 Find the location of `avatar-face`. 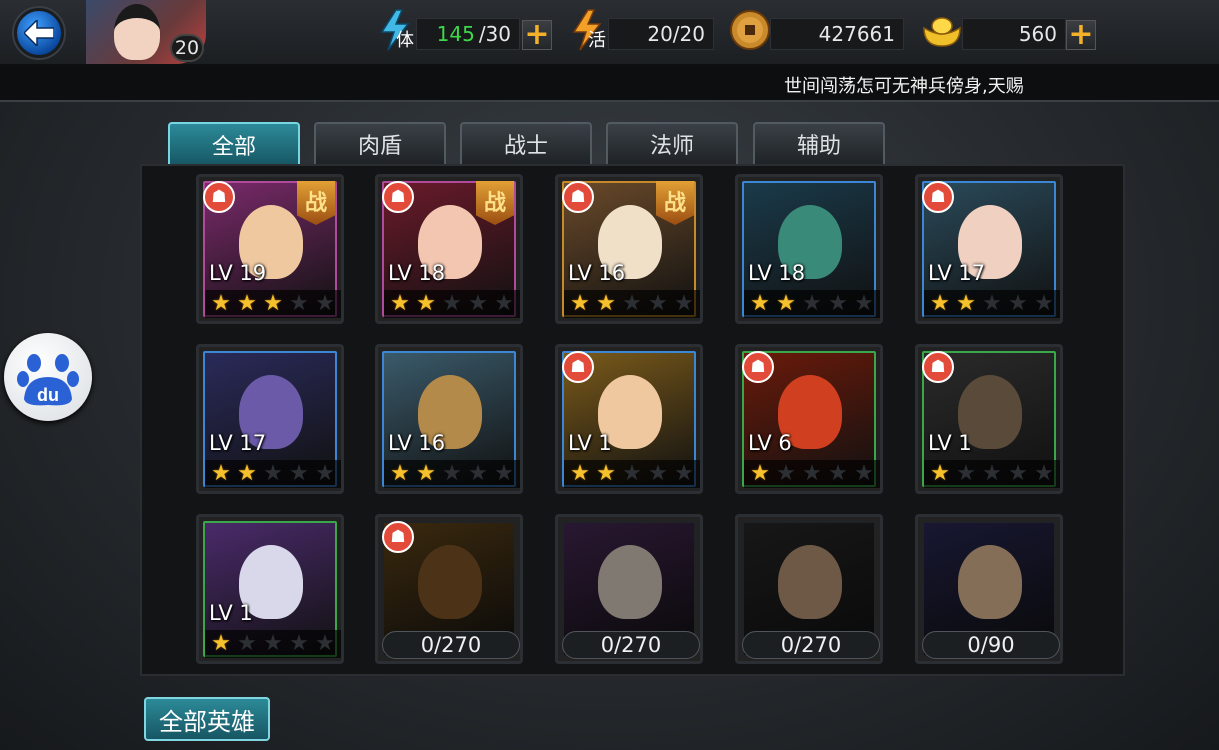

avatar-face is located at coordinates (137, 32).